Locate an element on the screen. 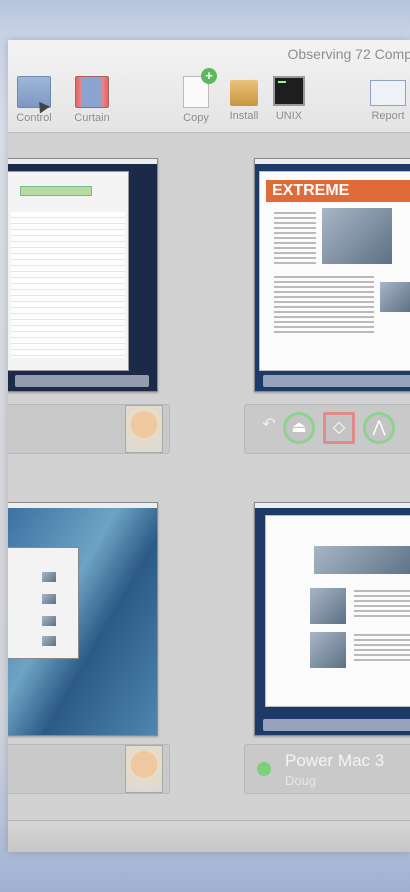 This screenshot has width=410, height=892. curtain-button: Curtain is located at coordinates (92, 100).